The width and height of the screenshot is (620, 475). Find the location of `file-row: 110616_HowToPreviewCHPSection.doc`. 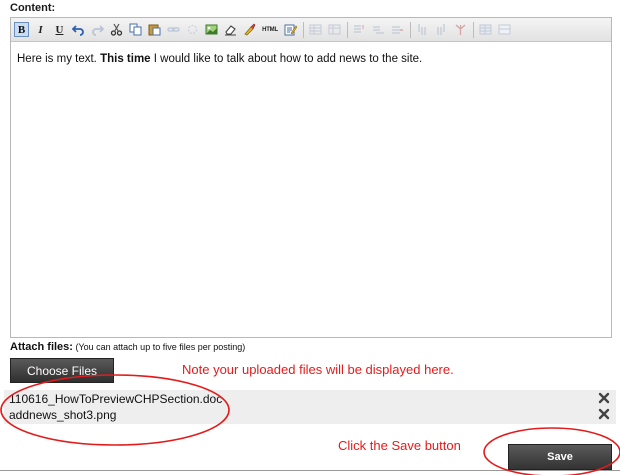

file-row: 110616_HowToPreviewCHPSection.doc is located at coordinates (310, 399).